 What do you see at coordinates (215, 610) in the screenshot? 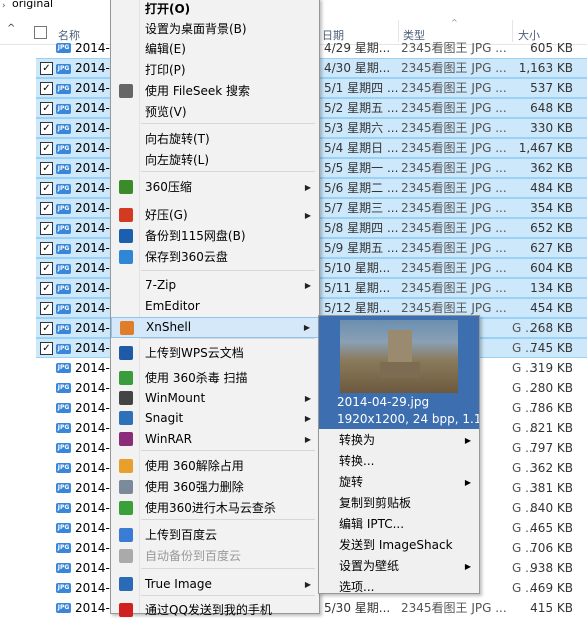
I see `menu-item: 通过QQ发送到我的手机` at bounding box center [215, 610].